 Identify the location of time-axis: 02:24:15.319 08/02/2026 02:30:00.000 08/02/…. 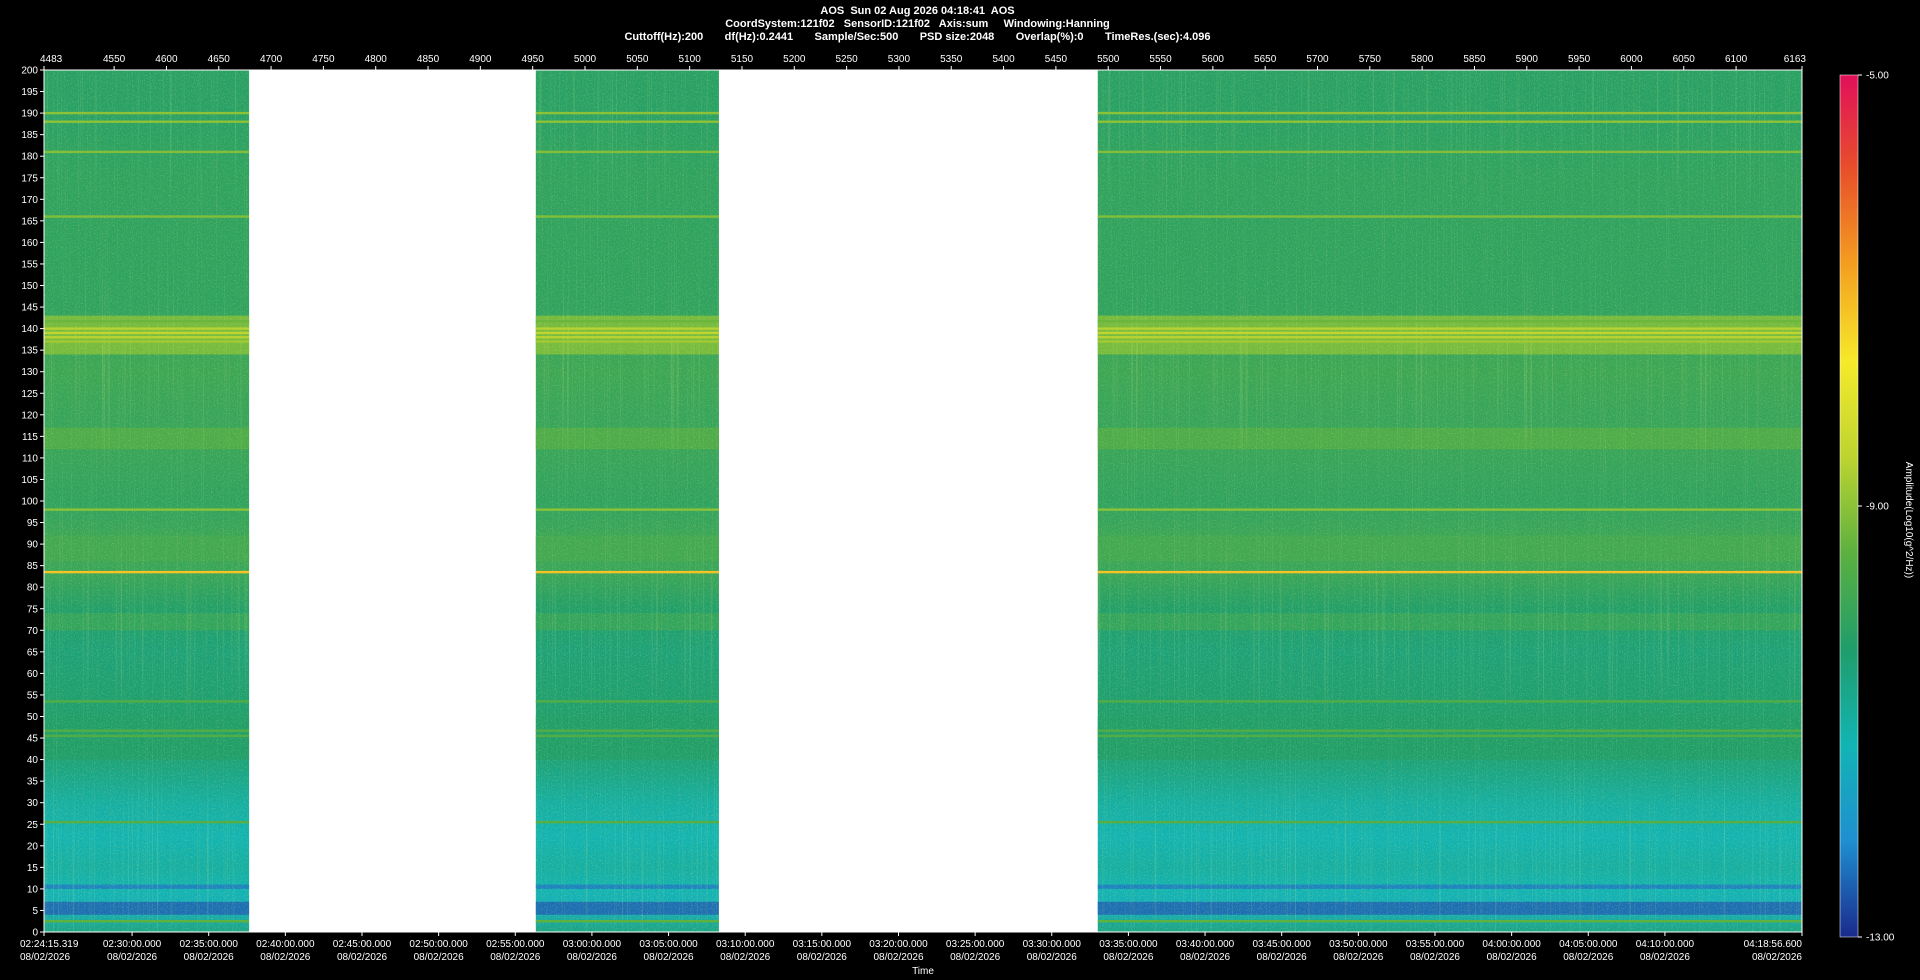
(911, 947).